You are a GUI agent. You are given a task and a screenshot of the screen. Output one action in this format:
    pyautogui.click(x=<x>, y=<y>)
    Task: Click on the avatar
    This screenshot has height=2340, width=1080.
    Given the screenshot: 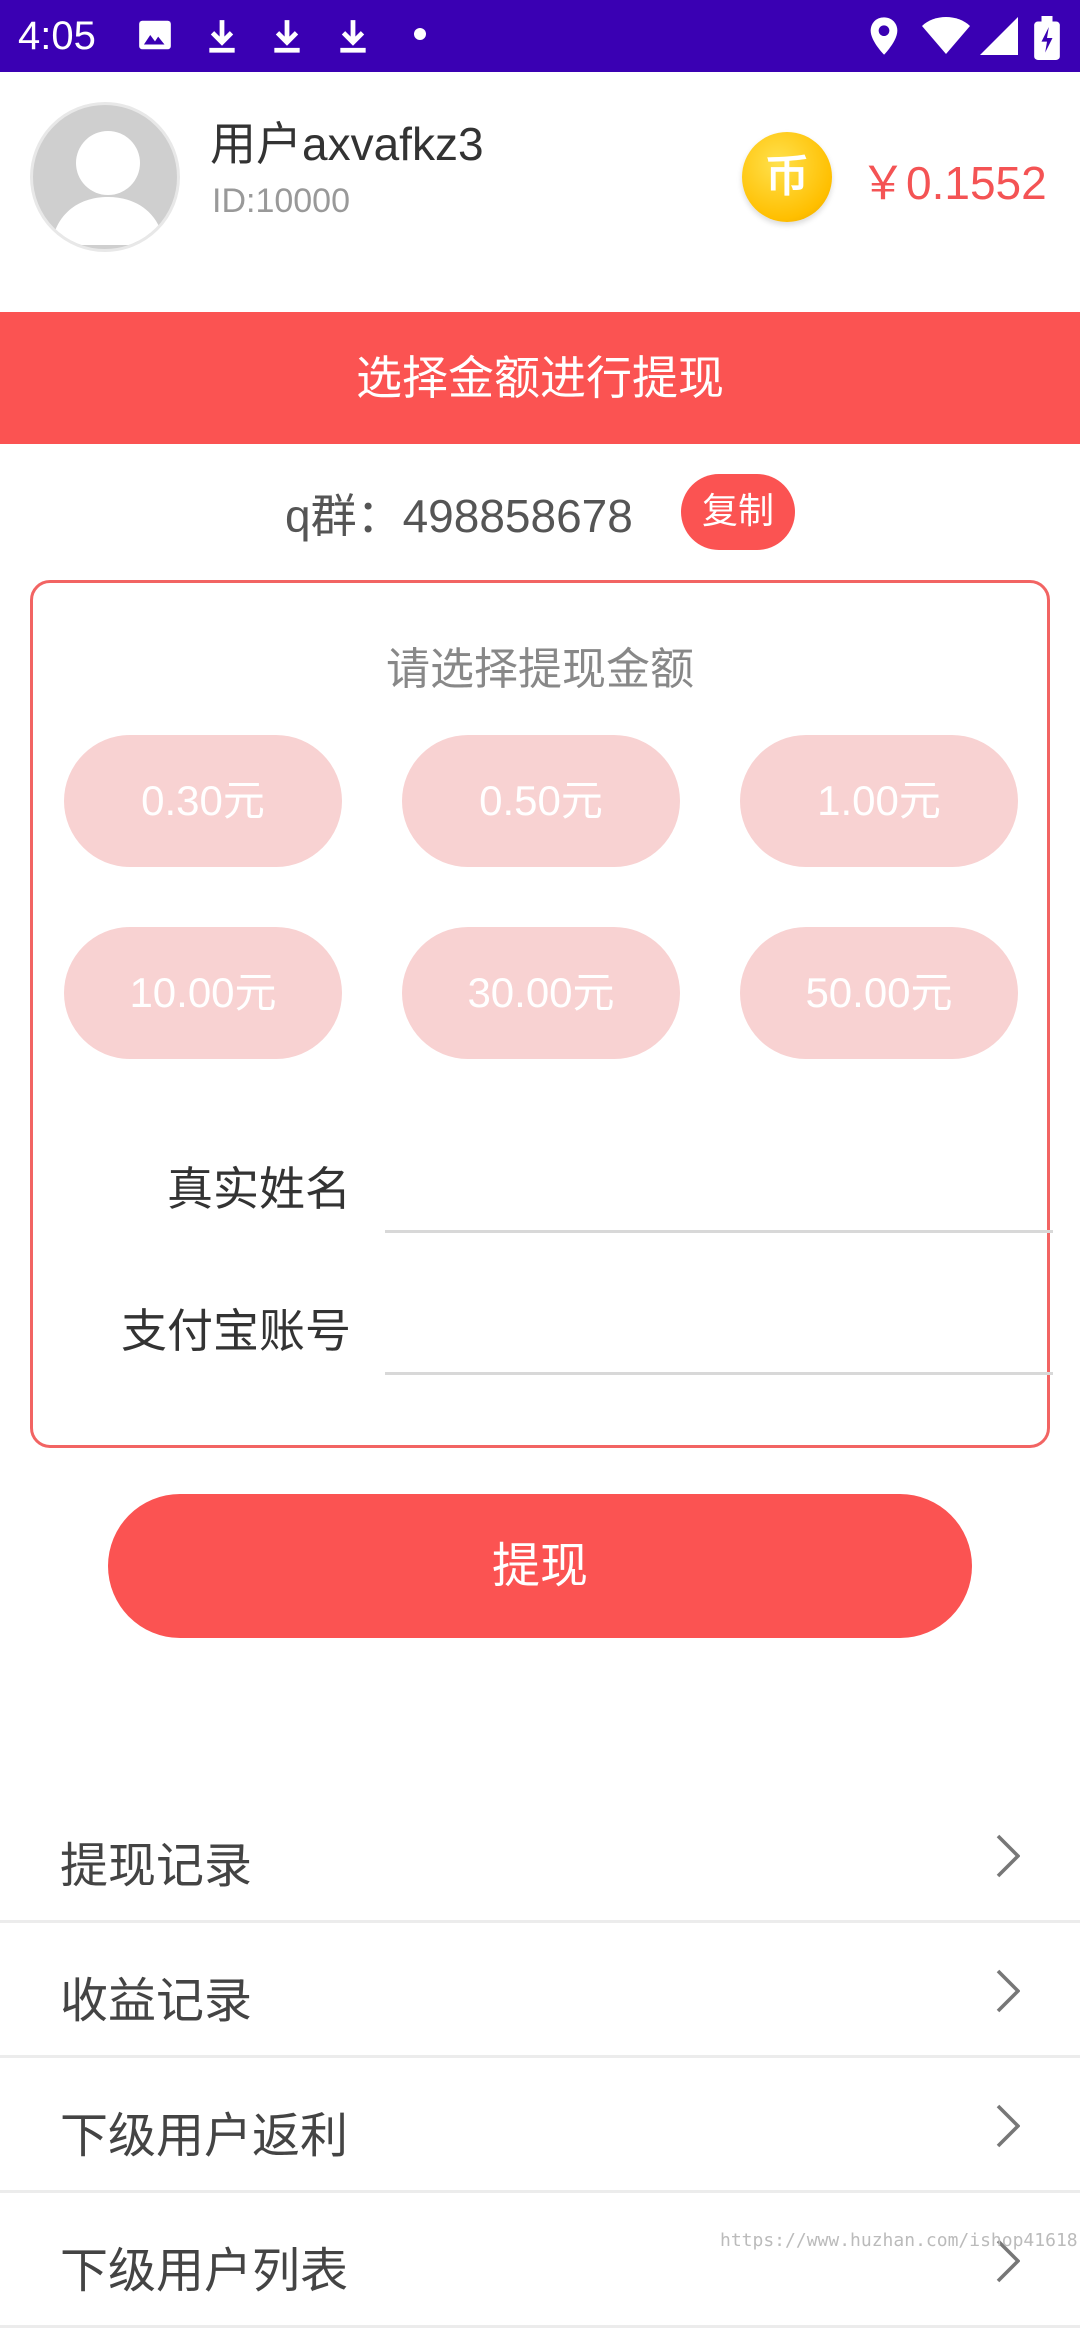 What is the action you would take?
    pyautogui.click(x=105, y=177)
    